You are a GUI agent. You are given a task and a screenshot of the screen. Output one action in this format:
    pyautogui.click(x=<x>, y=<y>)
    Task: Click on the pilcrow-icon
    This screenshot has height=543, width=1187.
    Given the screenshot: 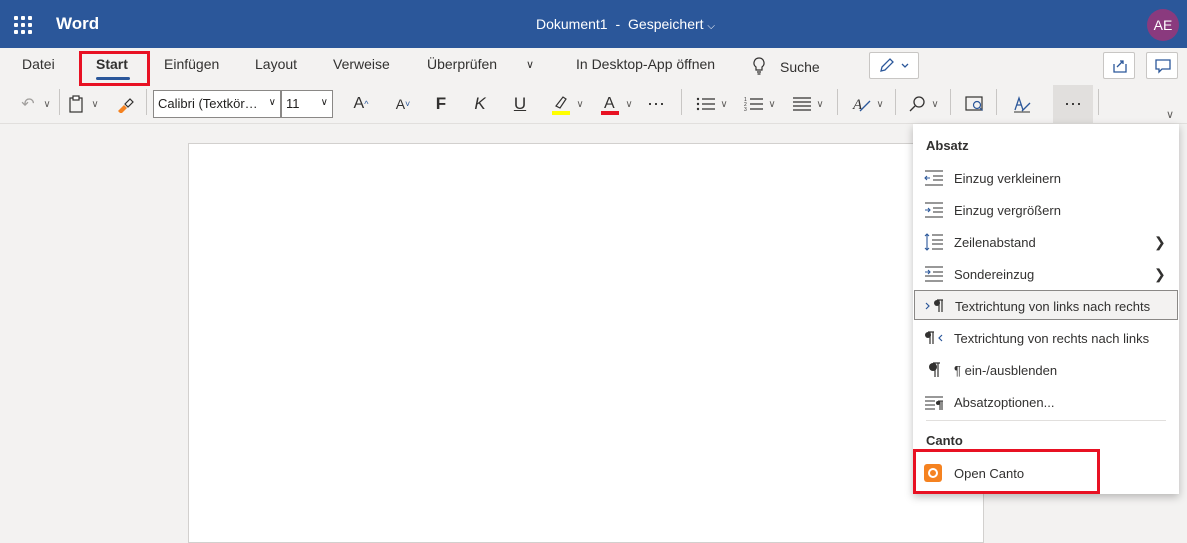 What is the action you would take?
    pyautogui.click(x=934, y=370)
    